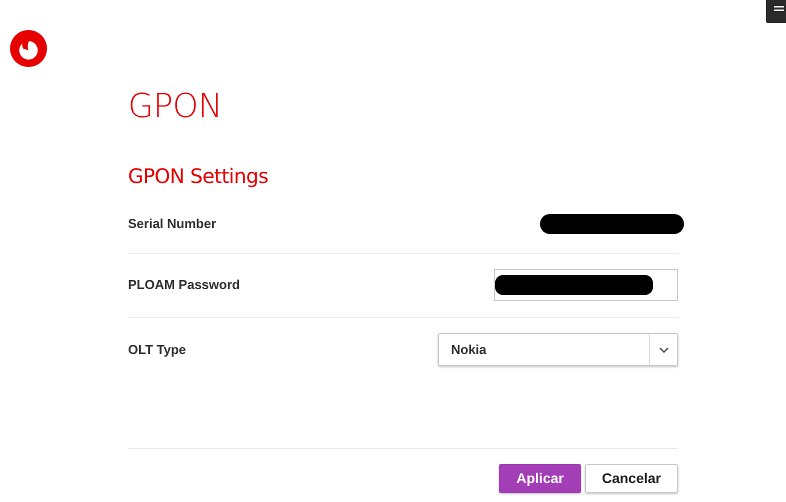  Describe the element at coordinates (176, 106) in the screenshot. I see `page-title: GPON` at that location.